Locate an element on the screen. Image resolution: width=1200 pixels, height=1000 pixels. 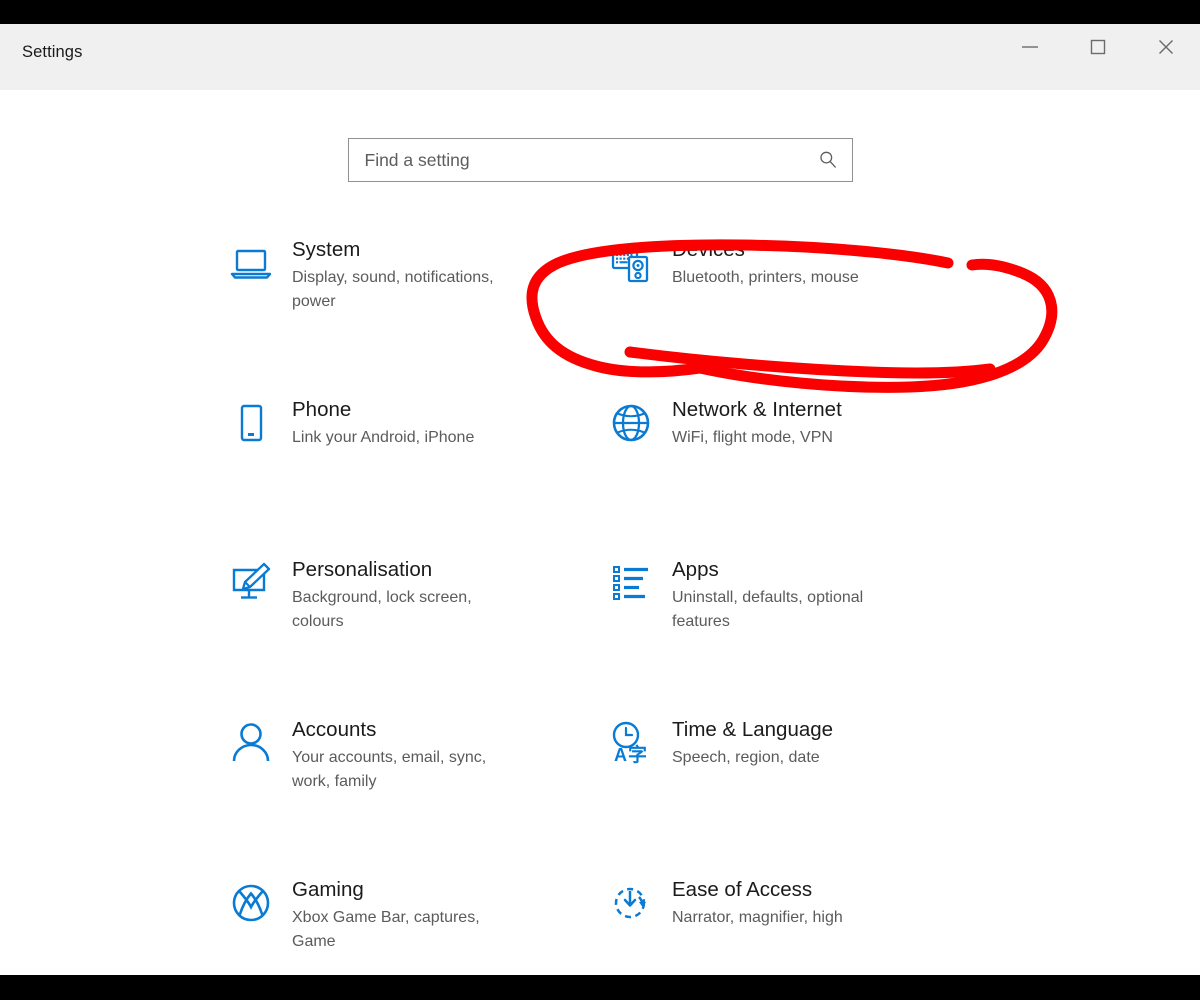
tile-text: Gaming Xbox Game Bar, captures, Game is located at coordinates (408, 916).